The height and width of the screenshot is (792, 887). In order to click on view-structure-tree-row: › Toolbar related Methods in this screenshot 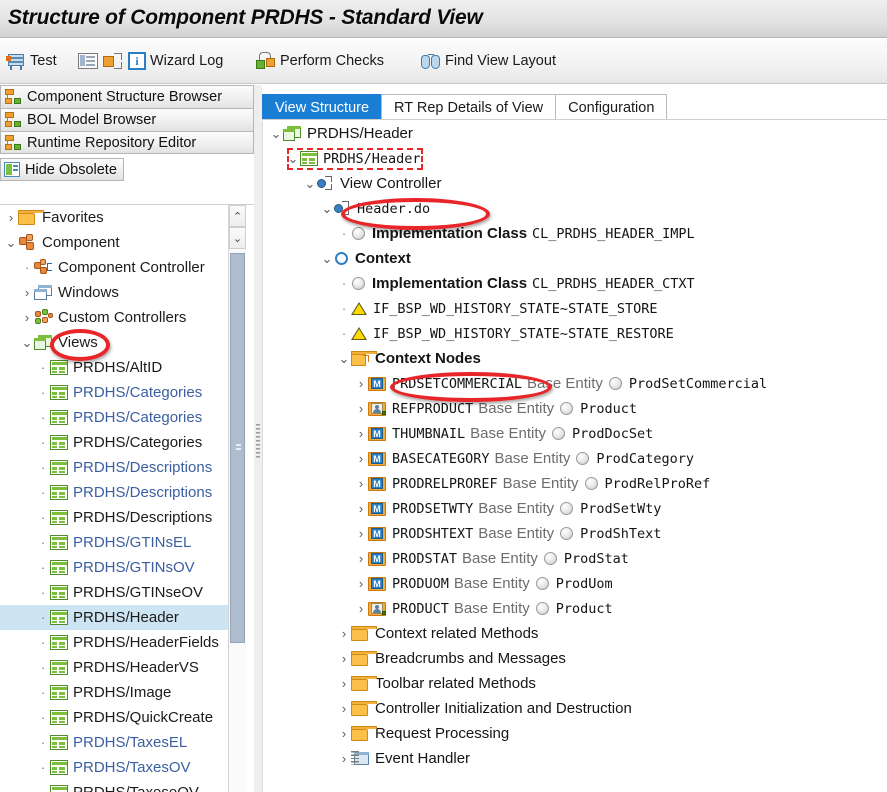, I will do `click(575, 683)`.